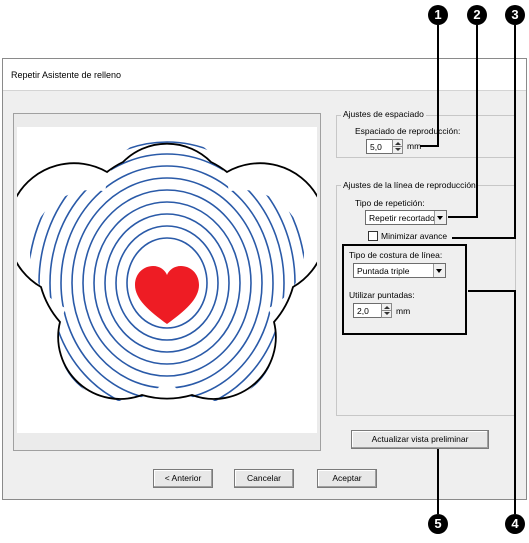  What do you see at coordinates (379, 146) in the screenshot?
I see `reproduction-spacing-input: 5,0` at bounding box center [379, 146].